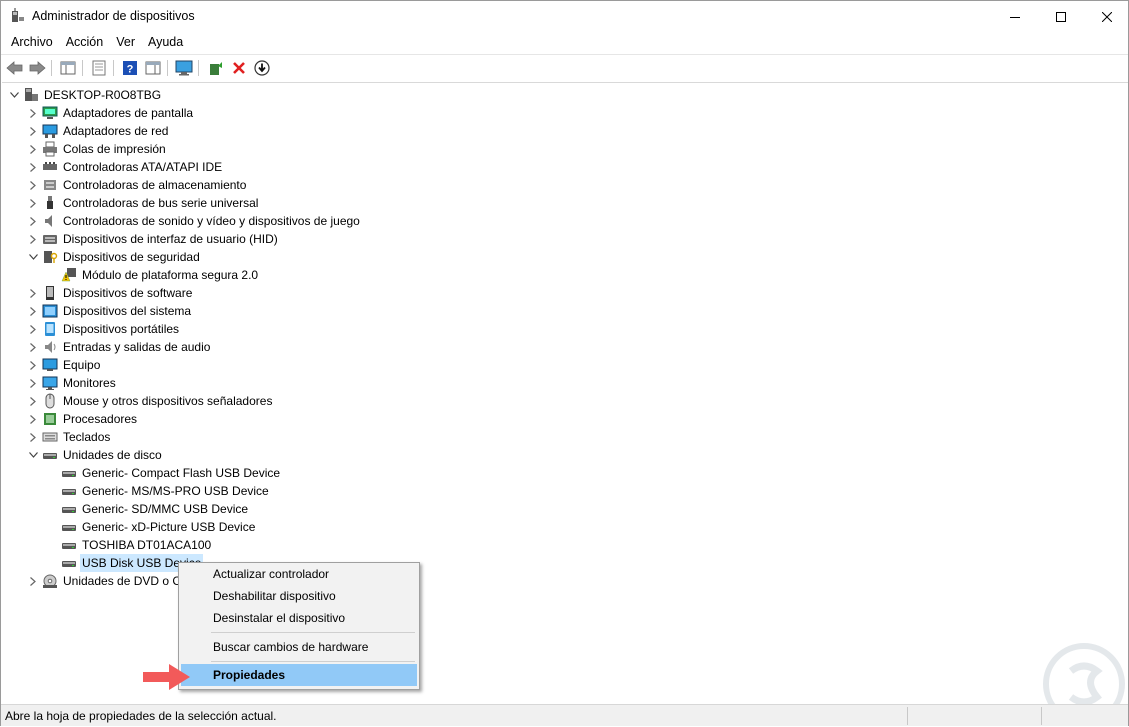  What do you see at coordinates (84, 42) in the screenshot?
I see `menu-accion: Acción` at bounding box center [84, 42].